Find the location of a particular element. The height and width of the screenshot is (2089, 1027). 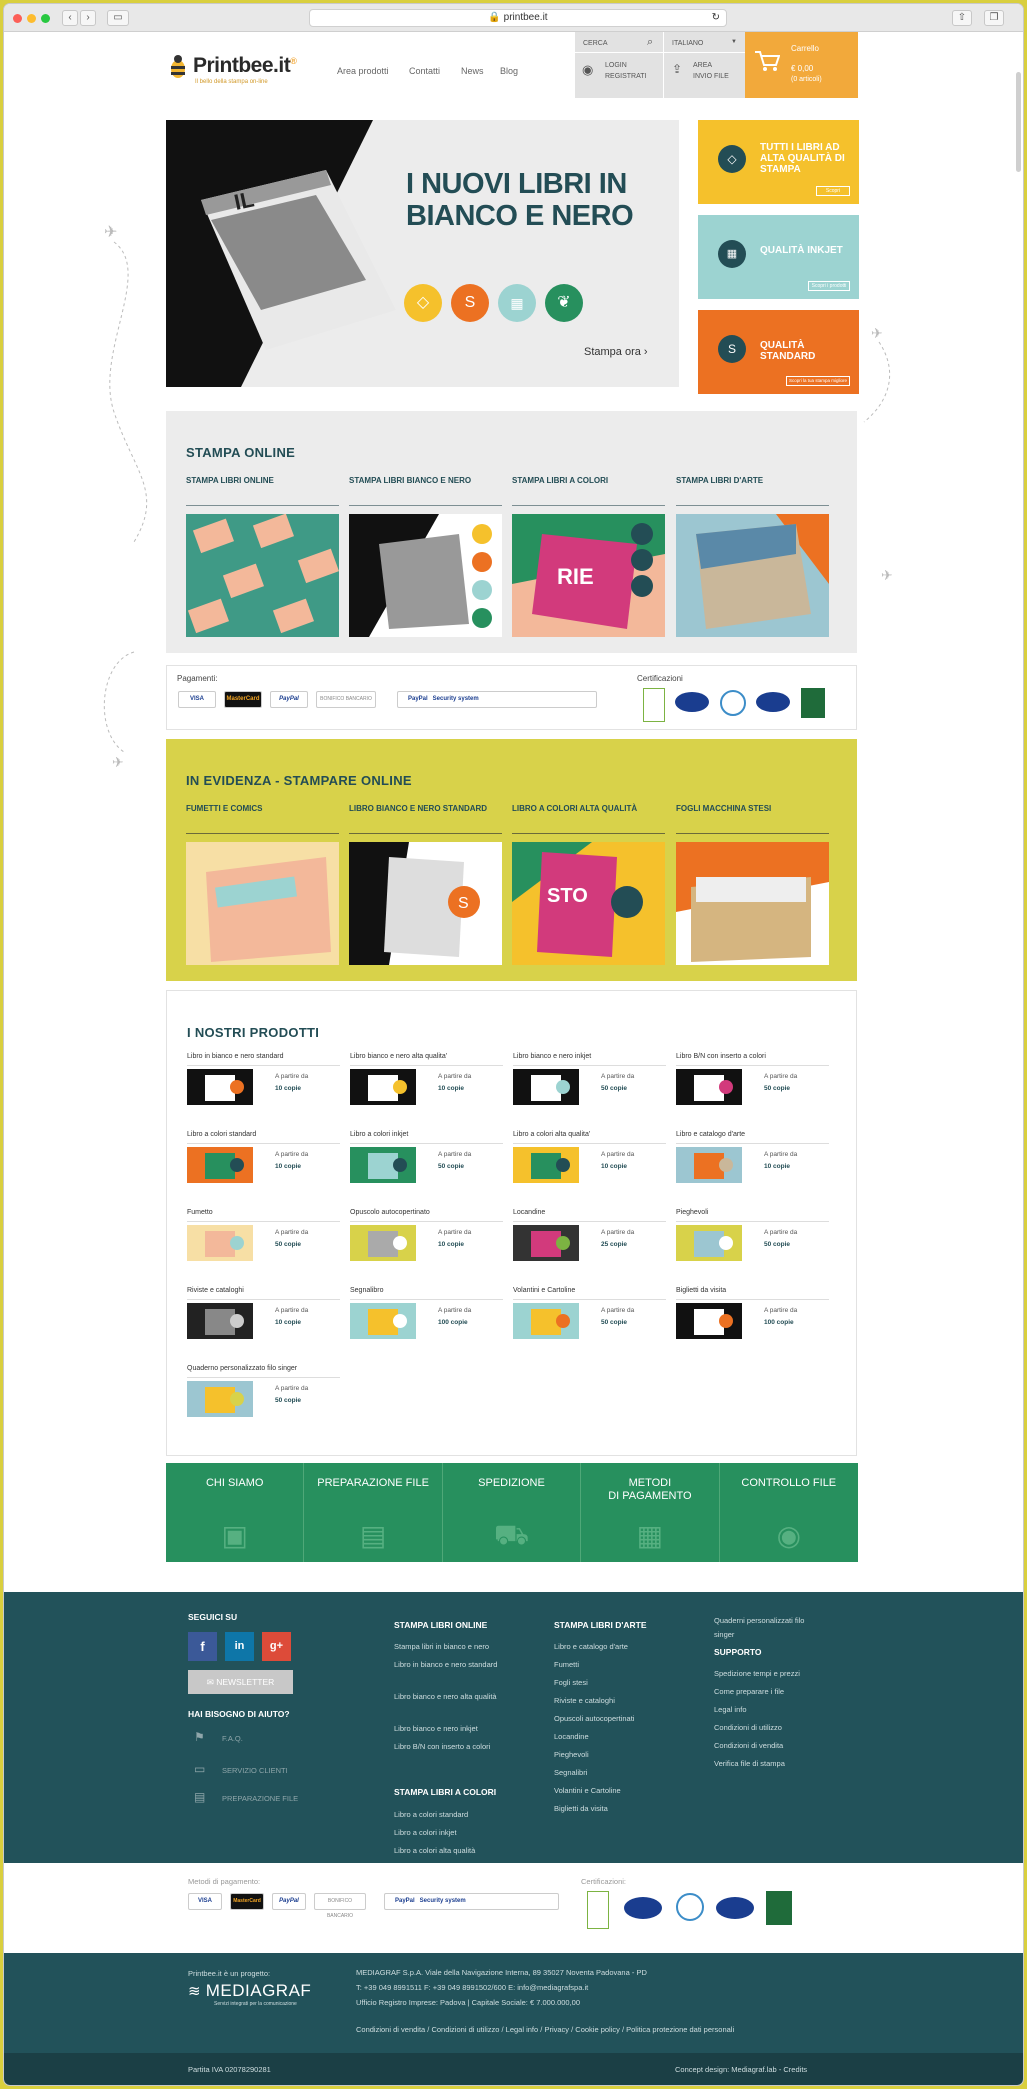

product-name: Libro bianco e nero alta qualita' is located at coordinates (398, 1056).